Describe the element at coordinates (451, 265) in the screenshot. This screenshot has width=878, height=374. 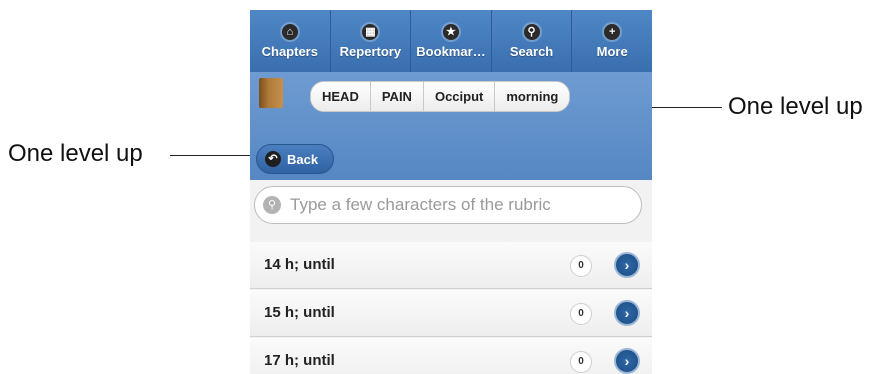
I see `list-item: 14 h; until 0 ›` at that location.